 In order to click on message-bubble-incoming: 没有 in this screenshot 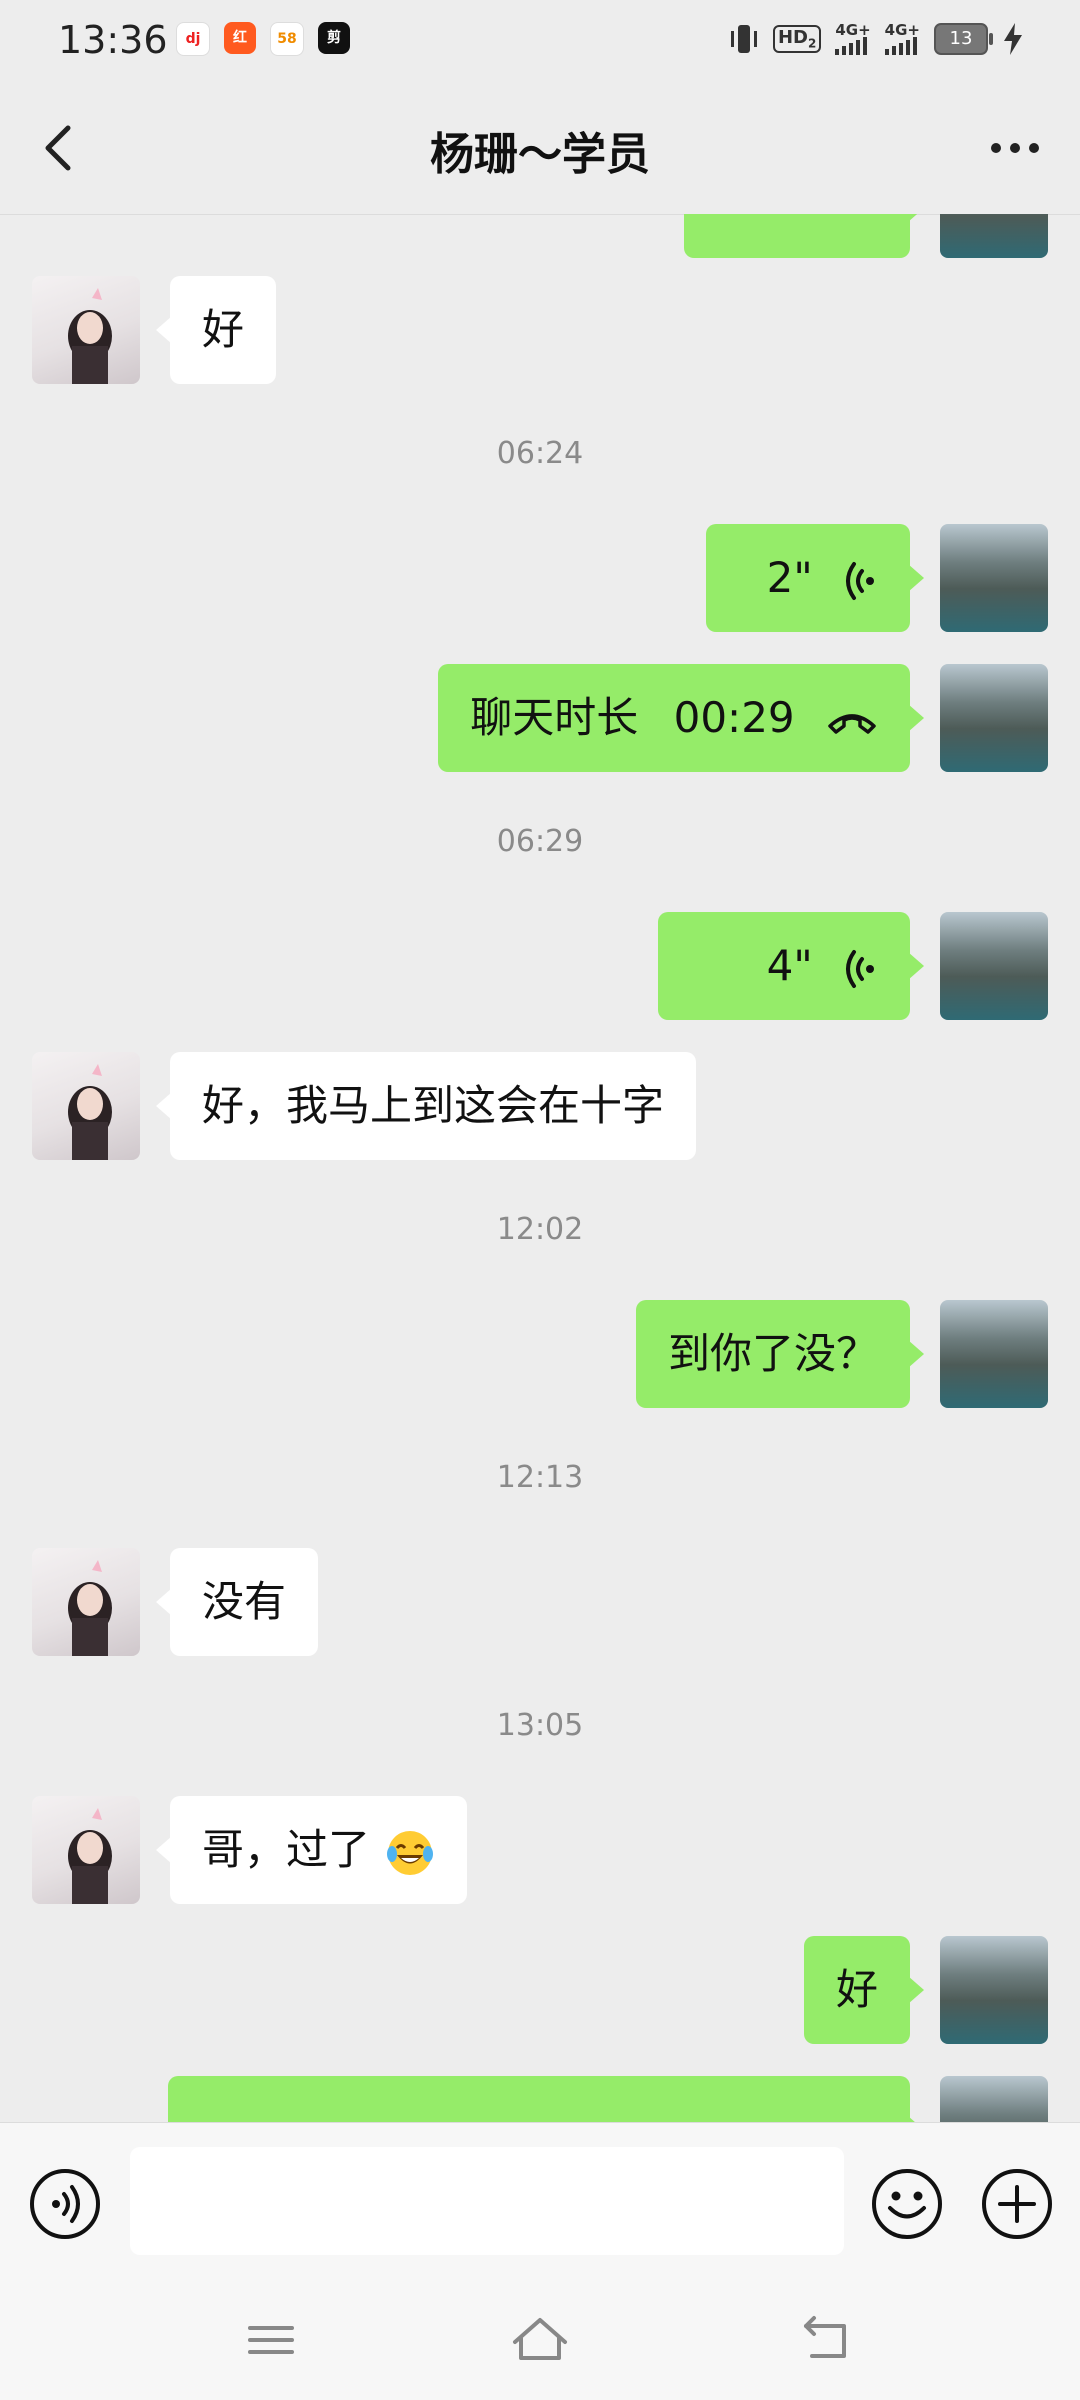, I will do `click(237, 1602)`.